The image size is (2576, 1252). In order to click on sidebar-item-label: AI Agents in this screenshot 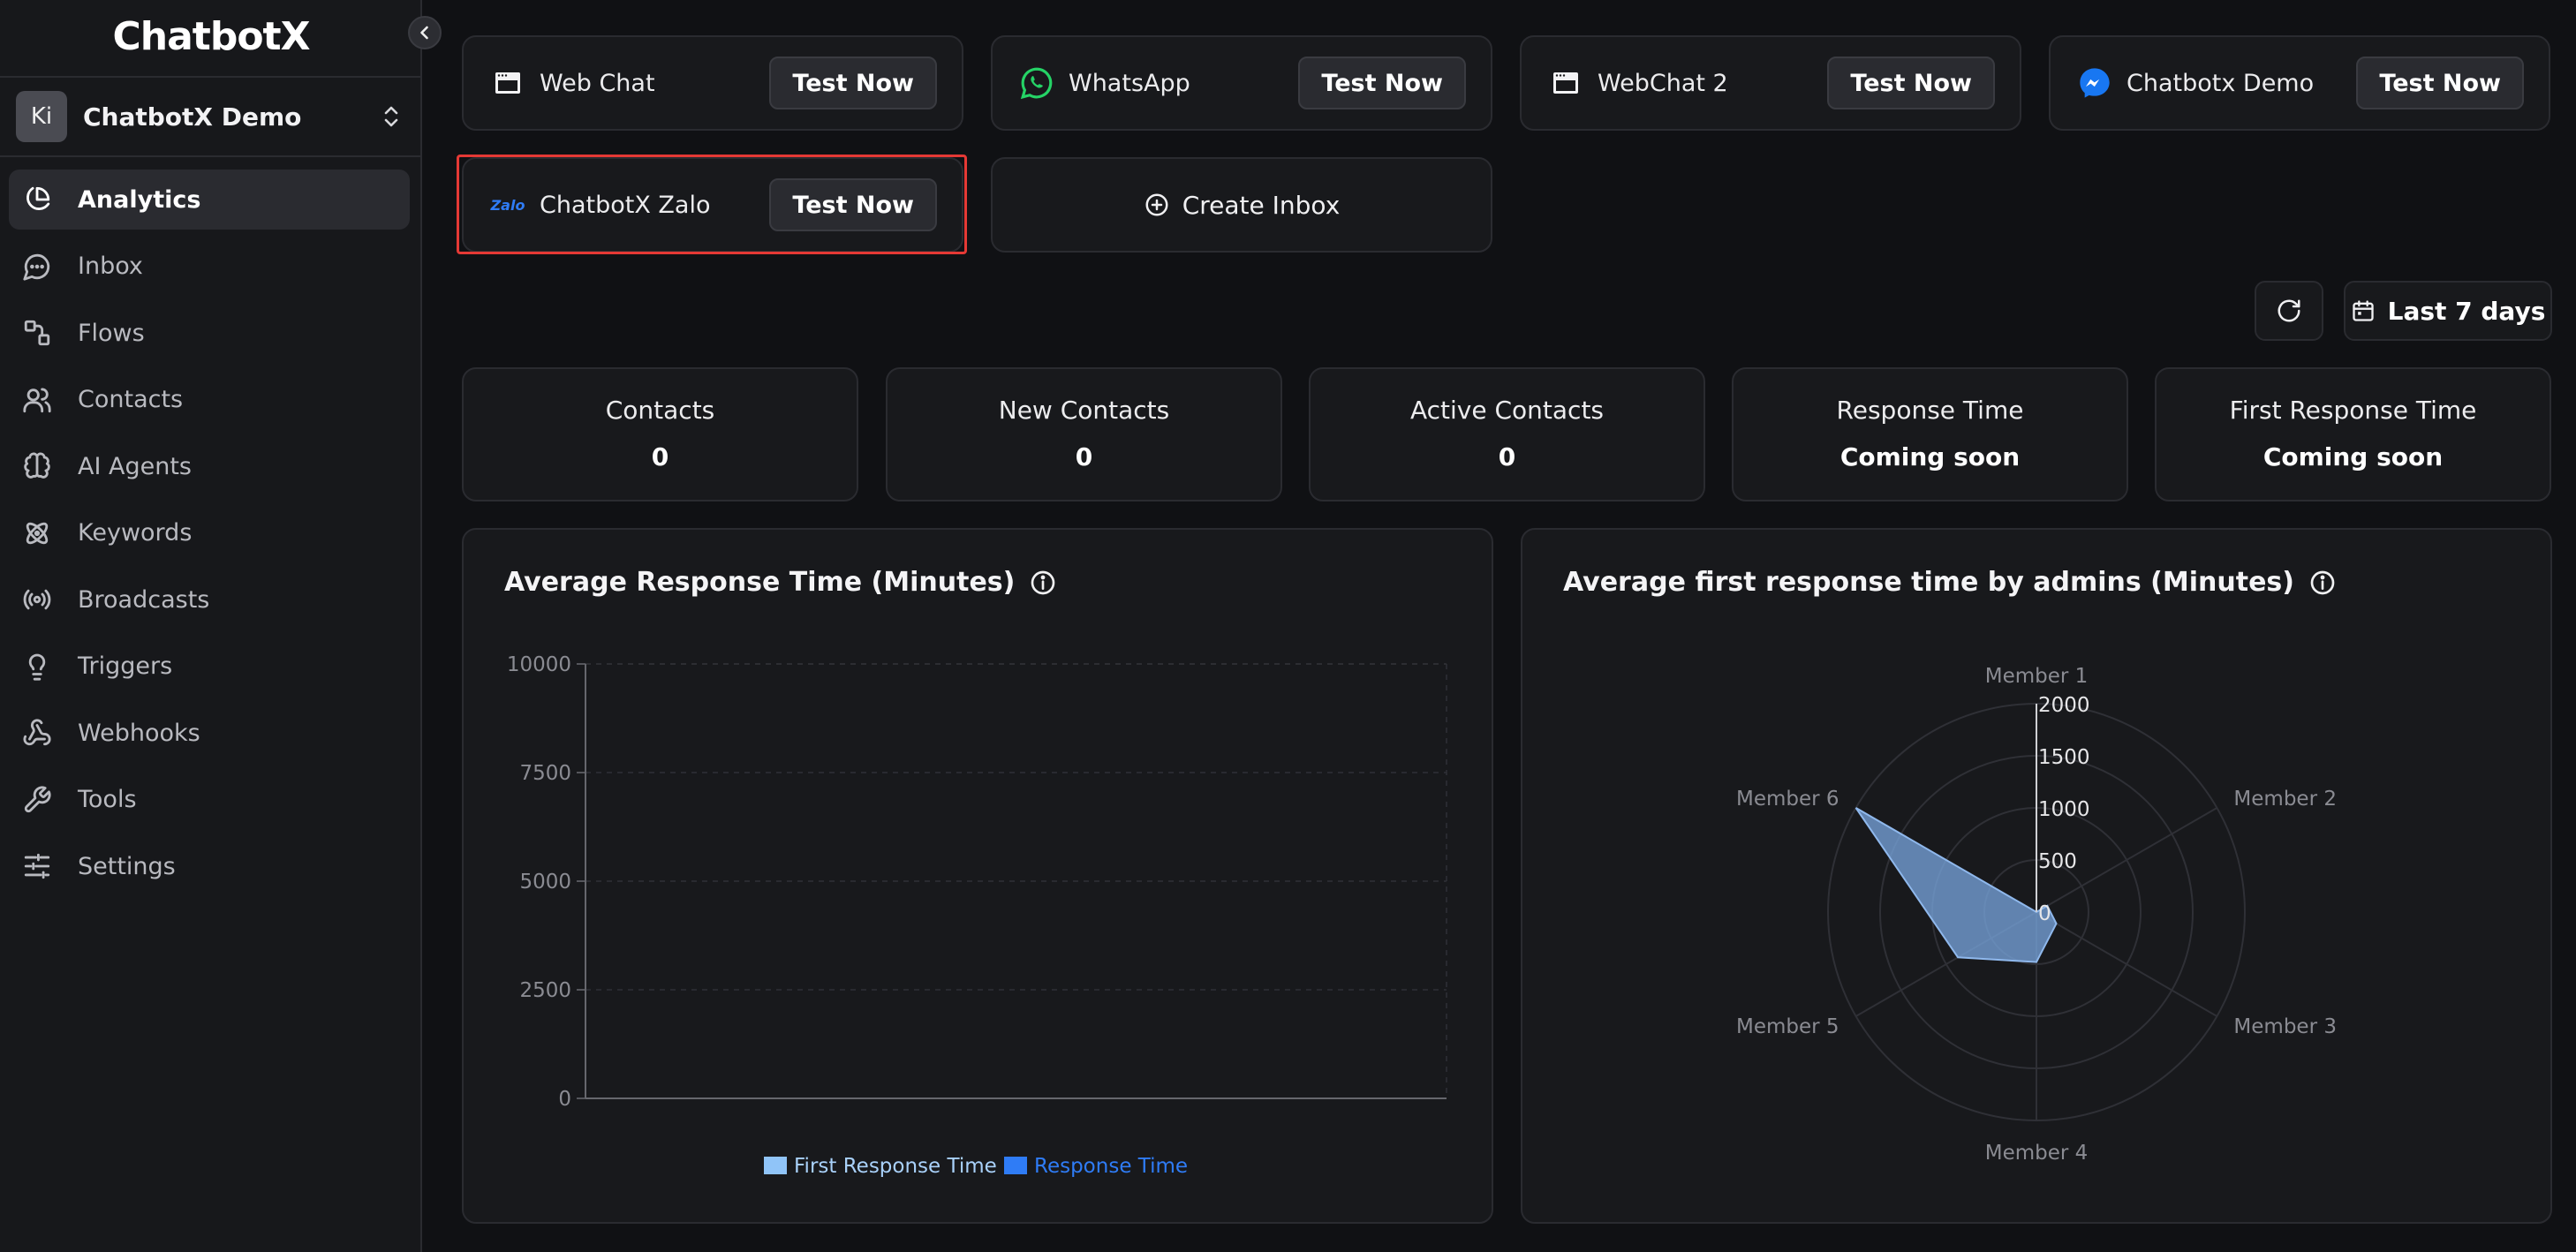, I will do `click(136, 466)`.